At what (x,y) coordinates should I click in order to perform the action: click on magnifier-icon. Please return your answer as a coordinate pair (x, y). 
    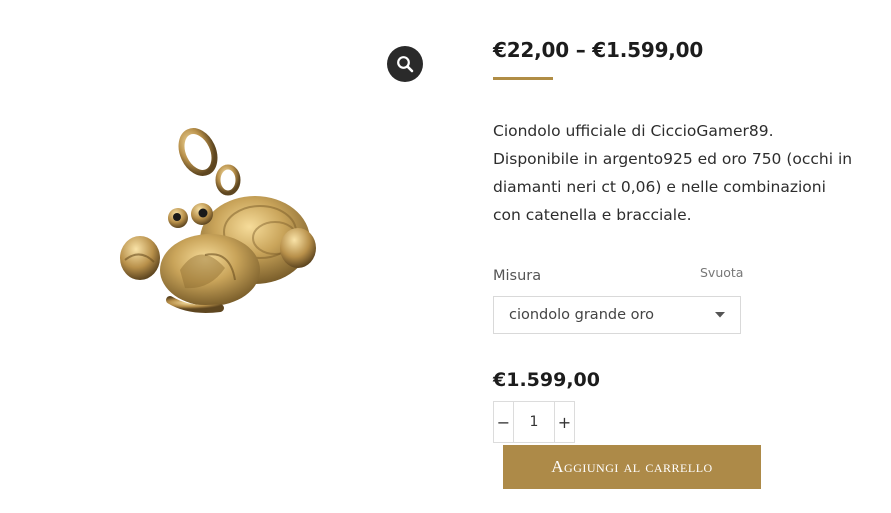
    Looking at the image, I should click on (405, 64).